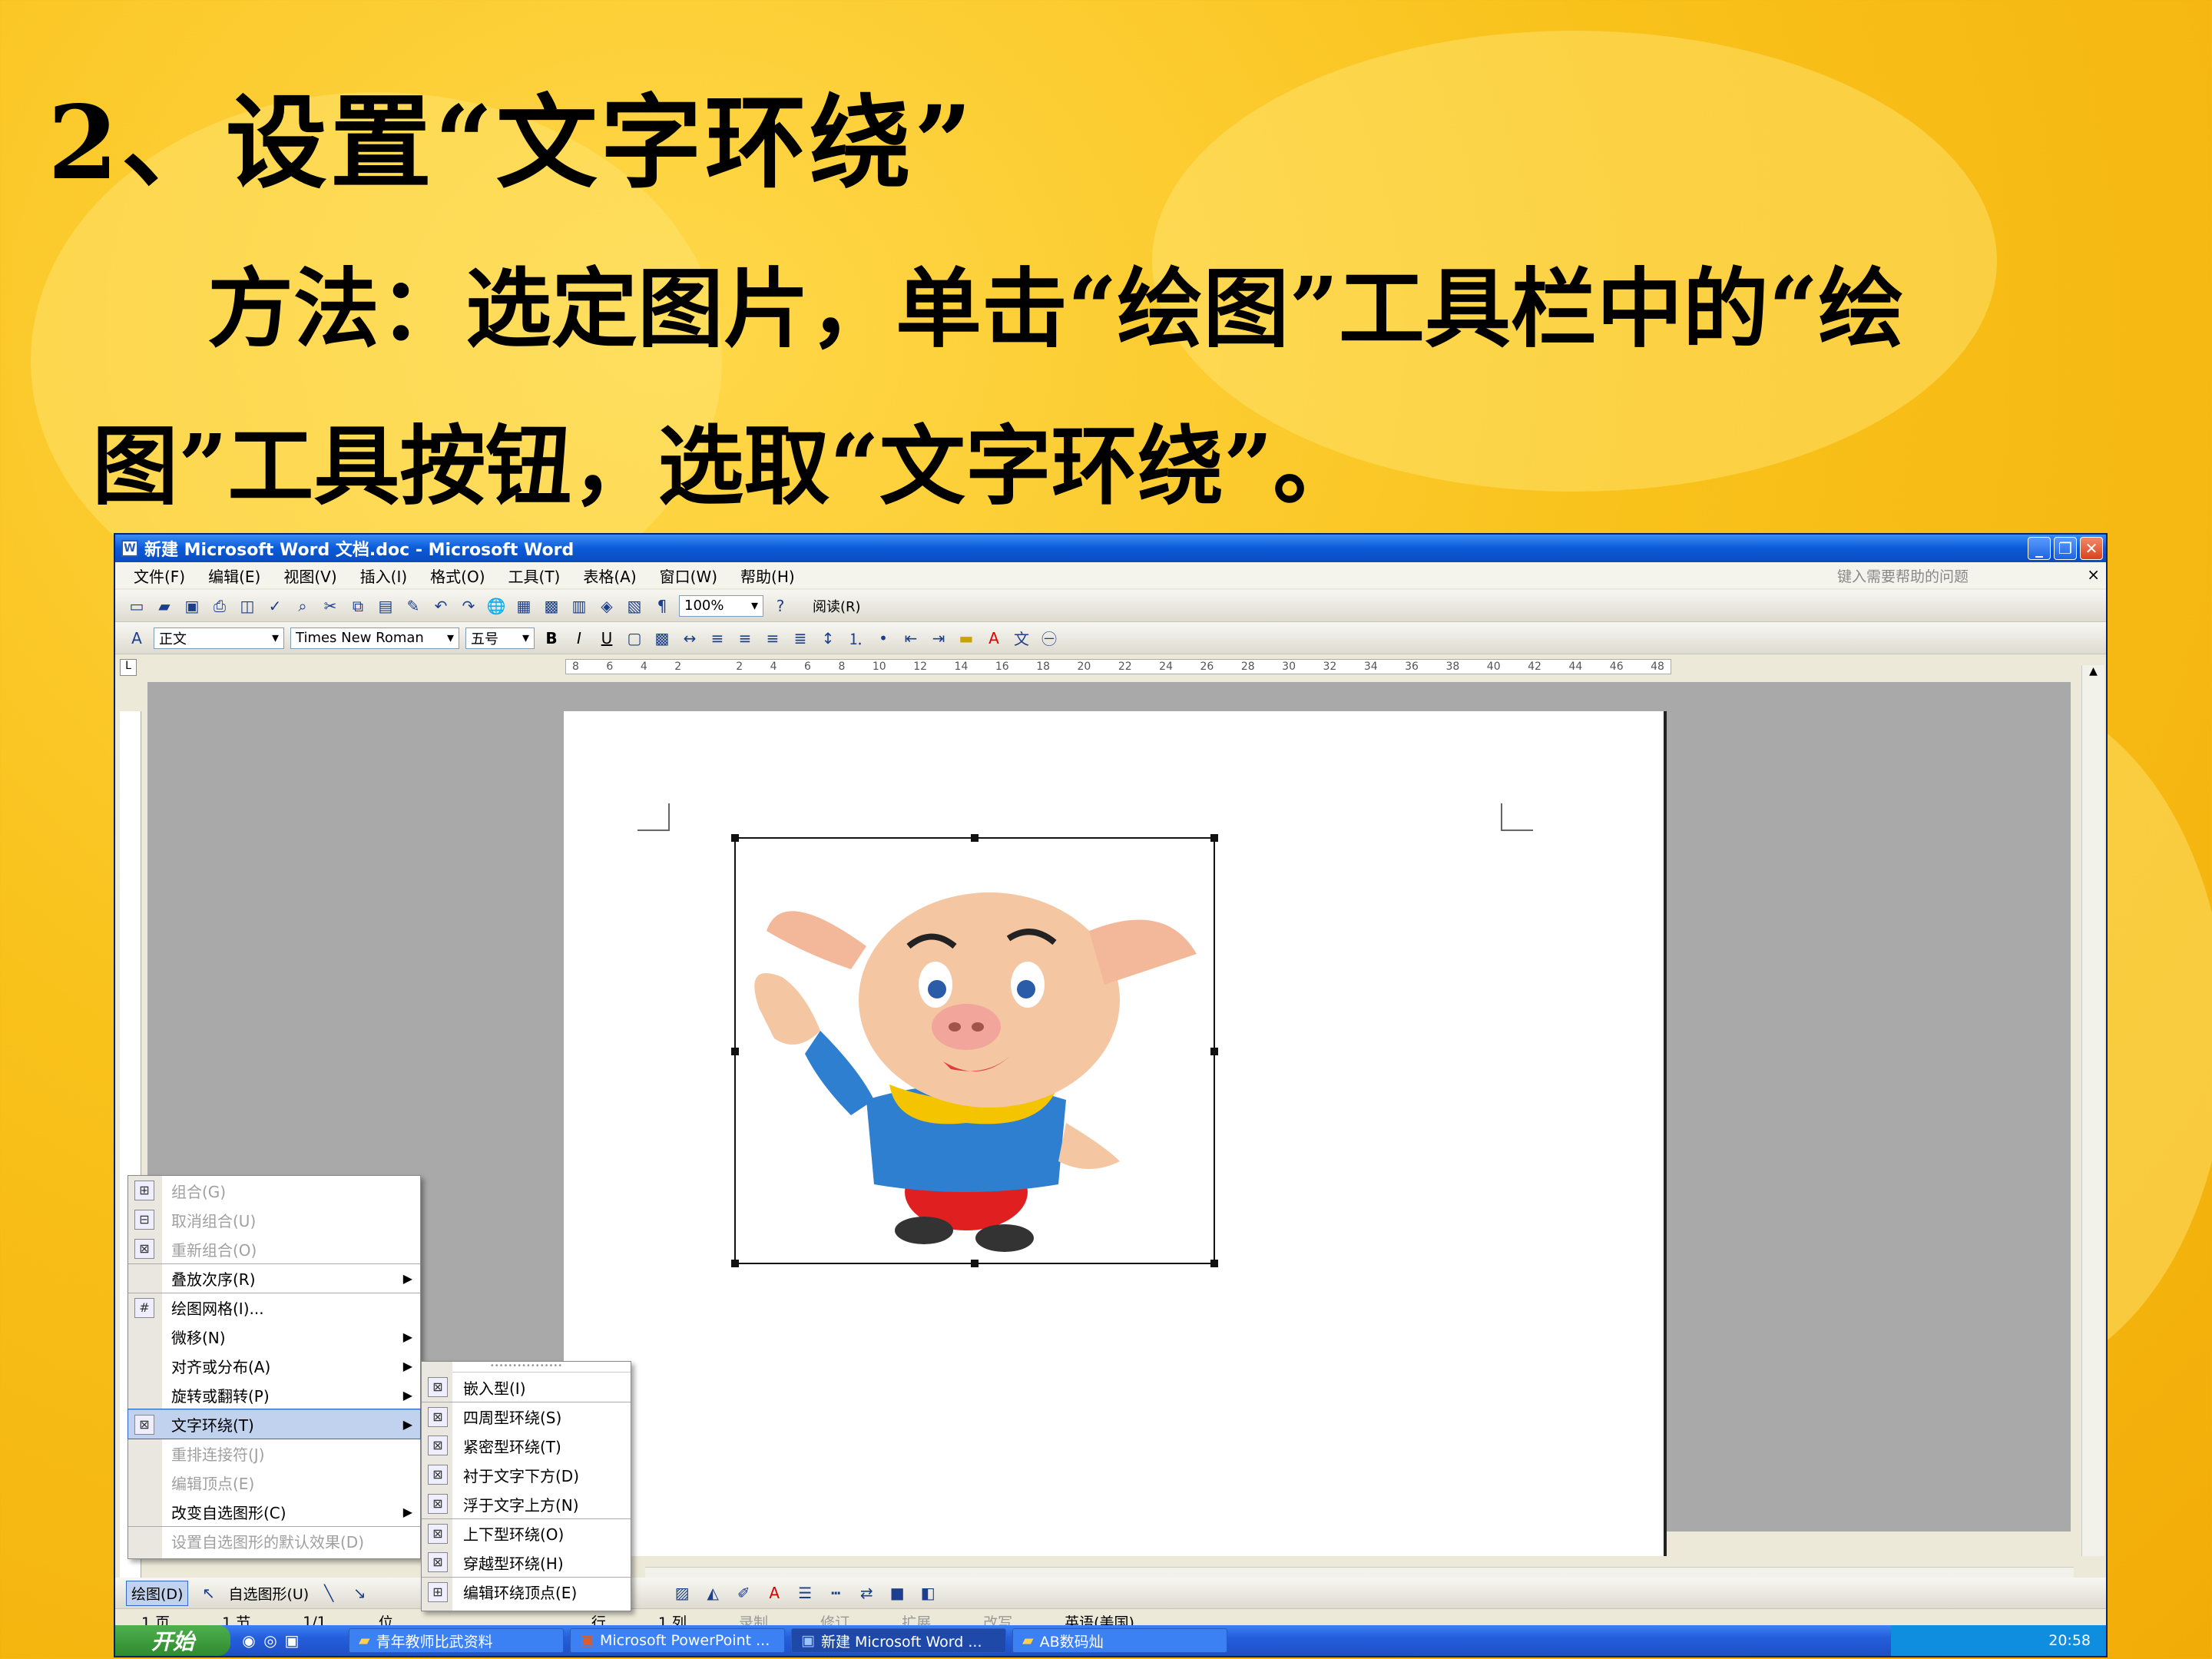 The image size is (2212, 1659). What do you see at coordinates (773, 638) in the screenshot?
I see `align-right-icon: ≡` at bounding box center [773, 638].